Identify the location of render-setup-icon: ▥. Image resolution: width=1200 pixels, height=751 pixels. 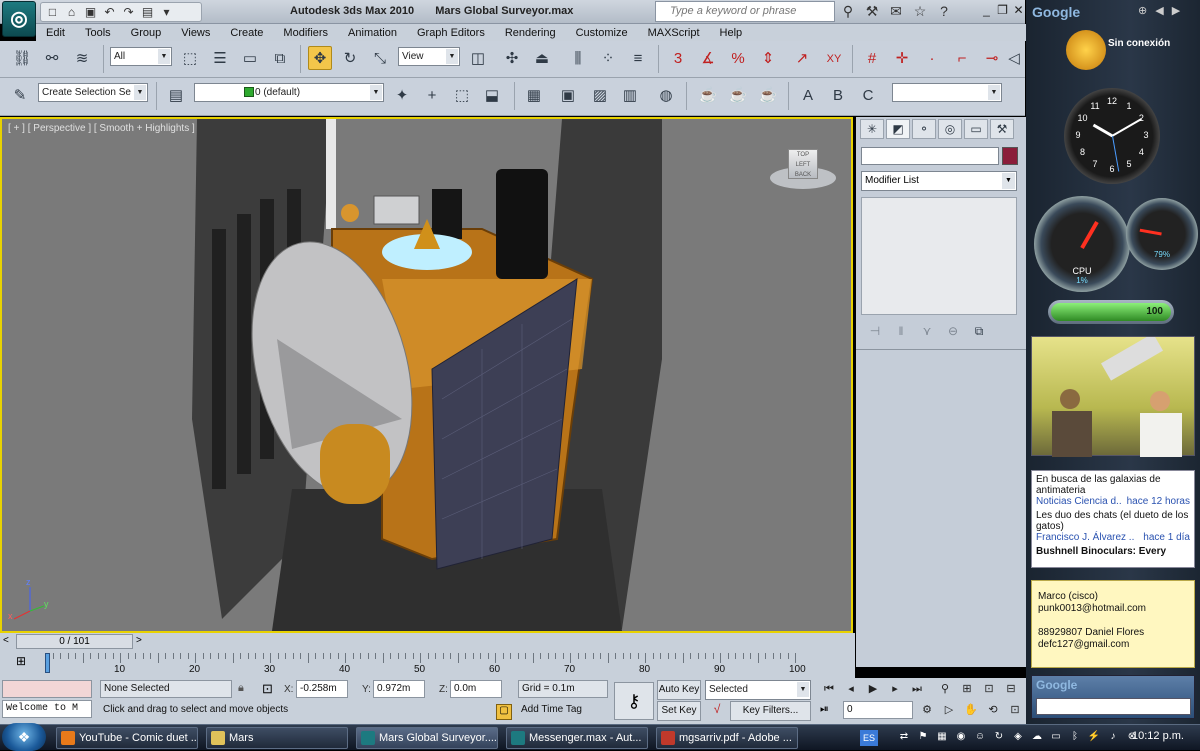
(630, 96).